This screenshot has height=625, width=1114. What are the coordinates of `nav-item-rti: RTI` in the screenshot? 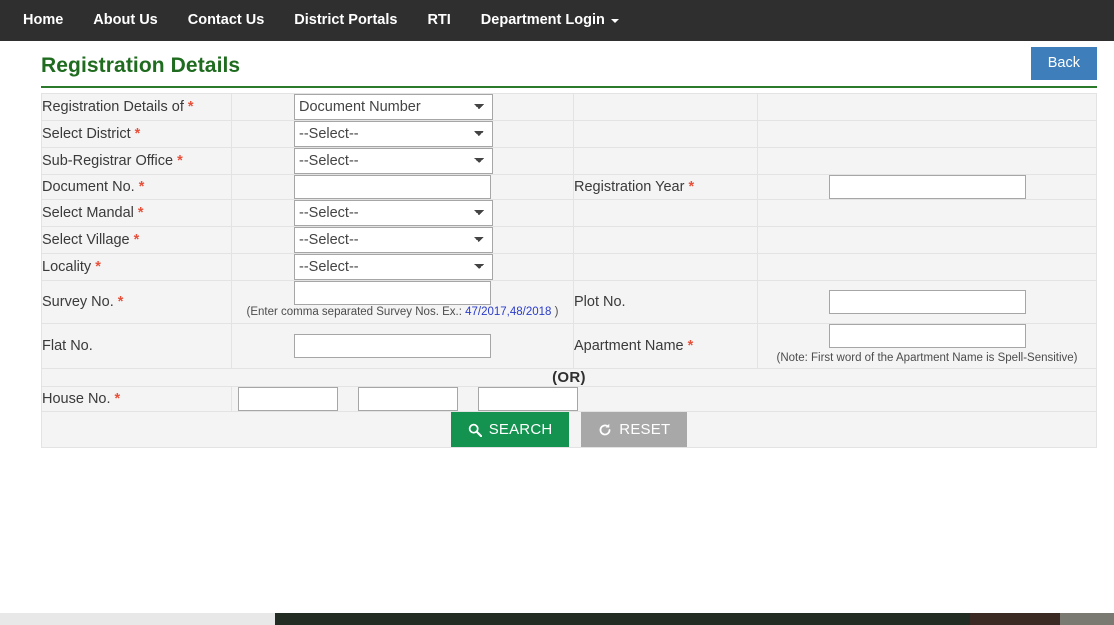 It's located at (438, 20).